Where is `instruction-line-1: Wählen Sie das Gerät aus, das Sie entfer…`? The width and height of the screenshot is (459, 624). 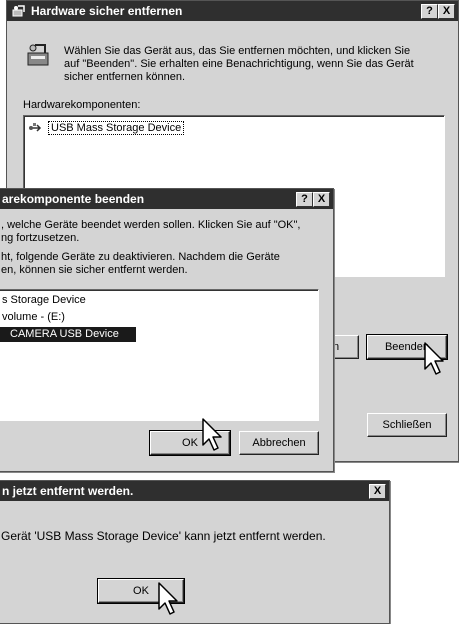
instruction-line-1: Wählen Sie das Gerät aus, das Sie entfer… is located at coordinates (237, 51).